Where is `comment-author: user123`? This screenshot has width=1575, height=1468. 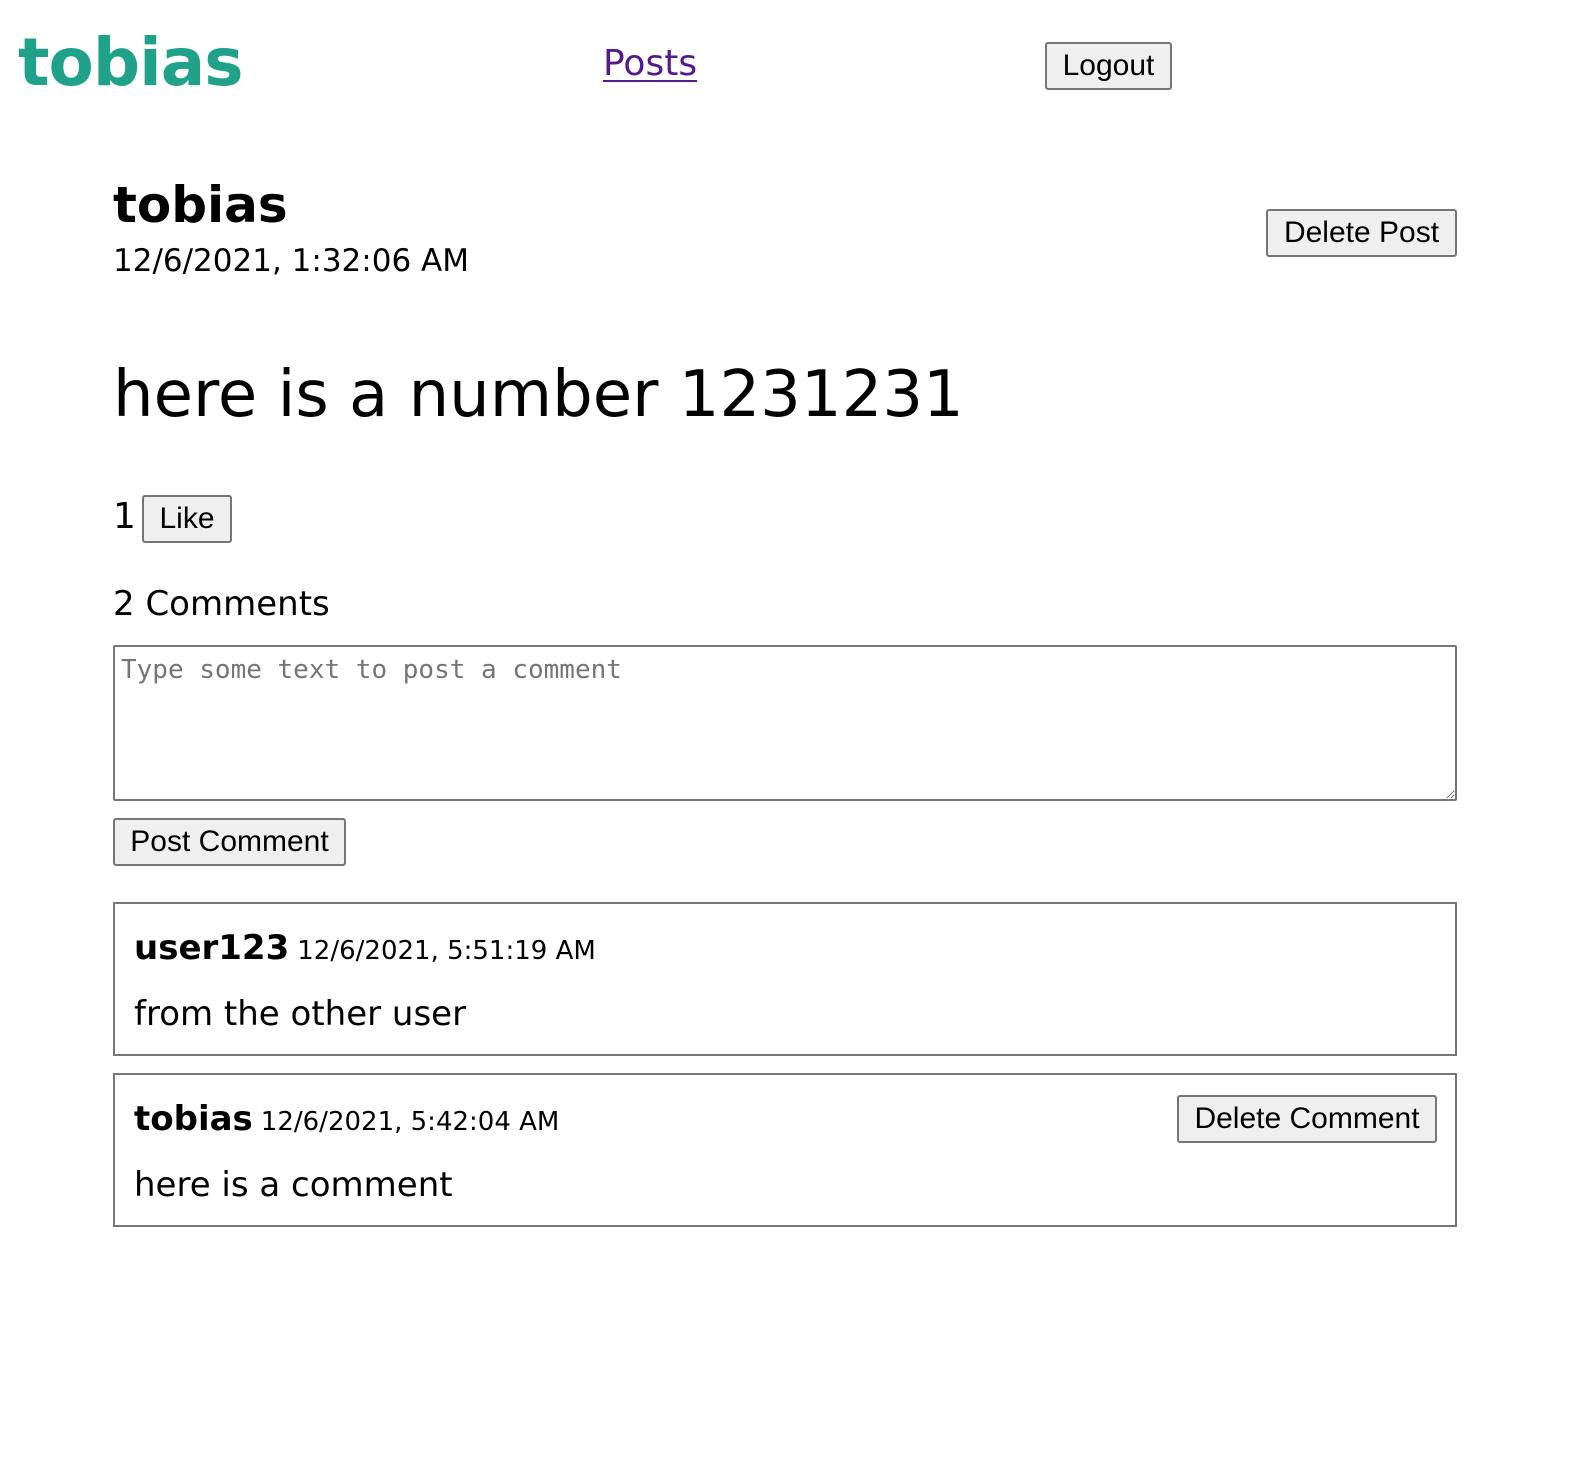
comment-author: user123 is located at coordinates (212, 948).